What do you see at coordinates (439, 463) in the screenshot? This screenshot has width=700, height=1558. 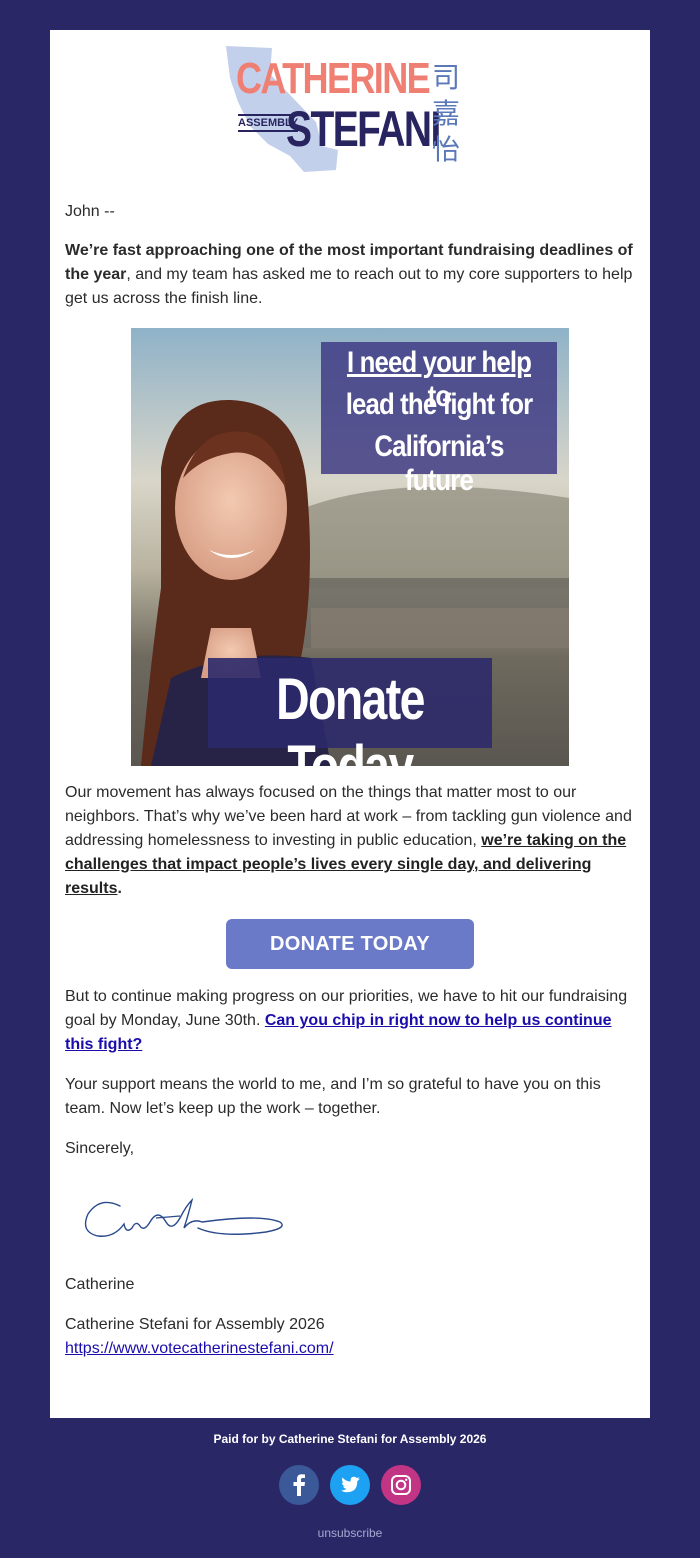 I see `hero-headline-line3: California’s future` at bounding box center [439, 463].